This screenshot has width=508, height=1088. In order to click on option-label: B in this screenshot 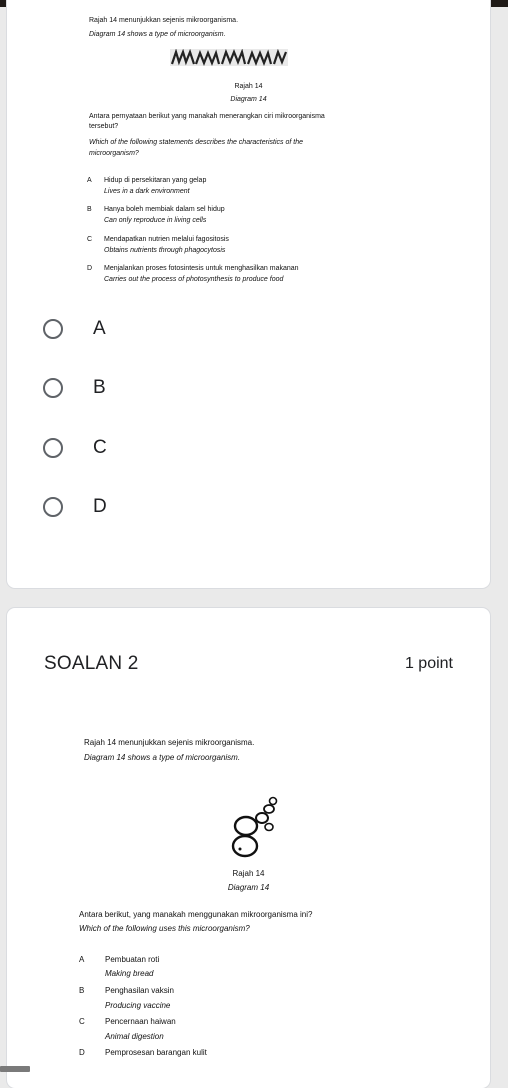, I will do `click(99, 387)`.